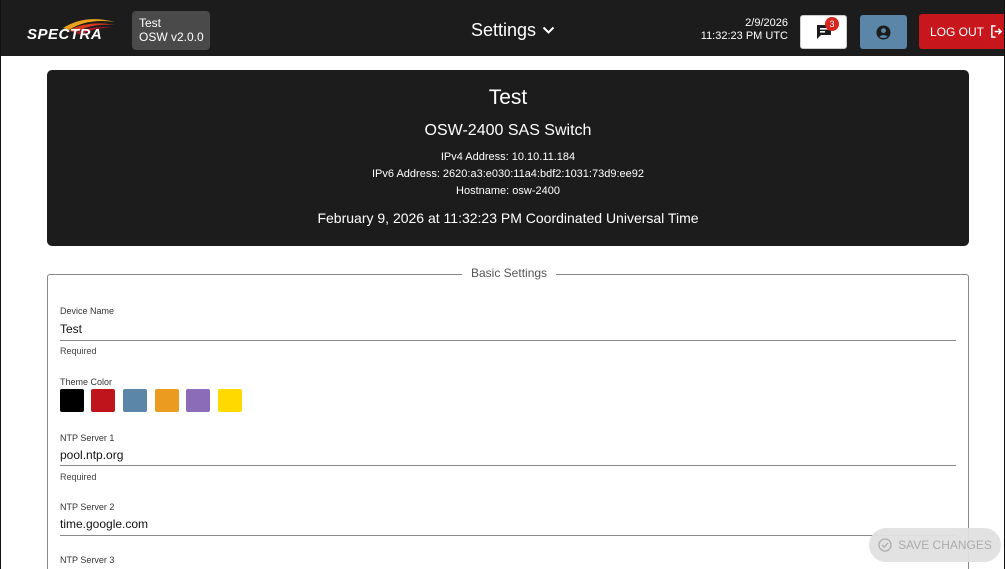  Describe the element at coordinates (508, 191) in the screenshot. I see `hostname: Hostname: osw-2400` at that location.